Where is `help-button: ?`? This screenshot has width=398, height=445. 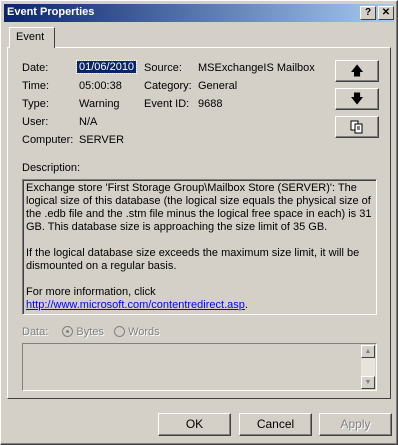
help-button: ? is located at coordinates (368, 13).